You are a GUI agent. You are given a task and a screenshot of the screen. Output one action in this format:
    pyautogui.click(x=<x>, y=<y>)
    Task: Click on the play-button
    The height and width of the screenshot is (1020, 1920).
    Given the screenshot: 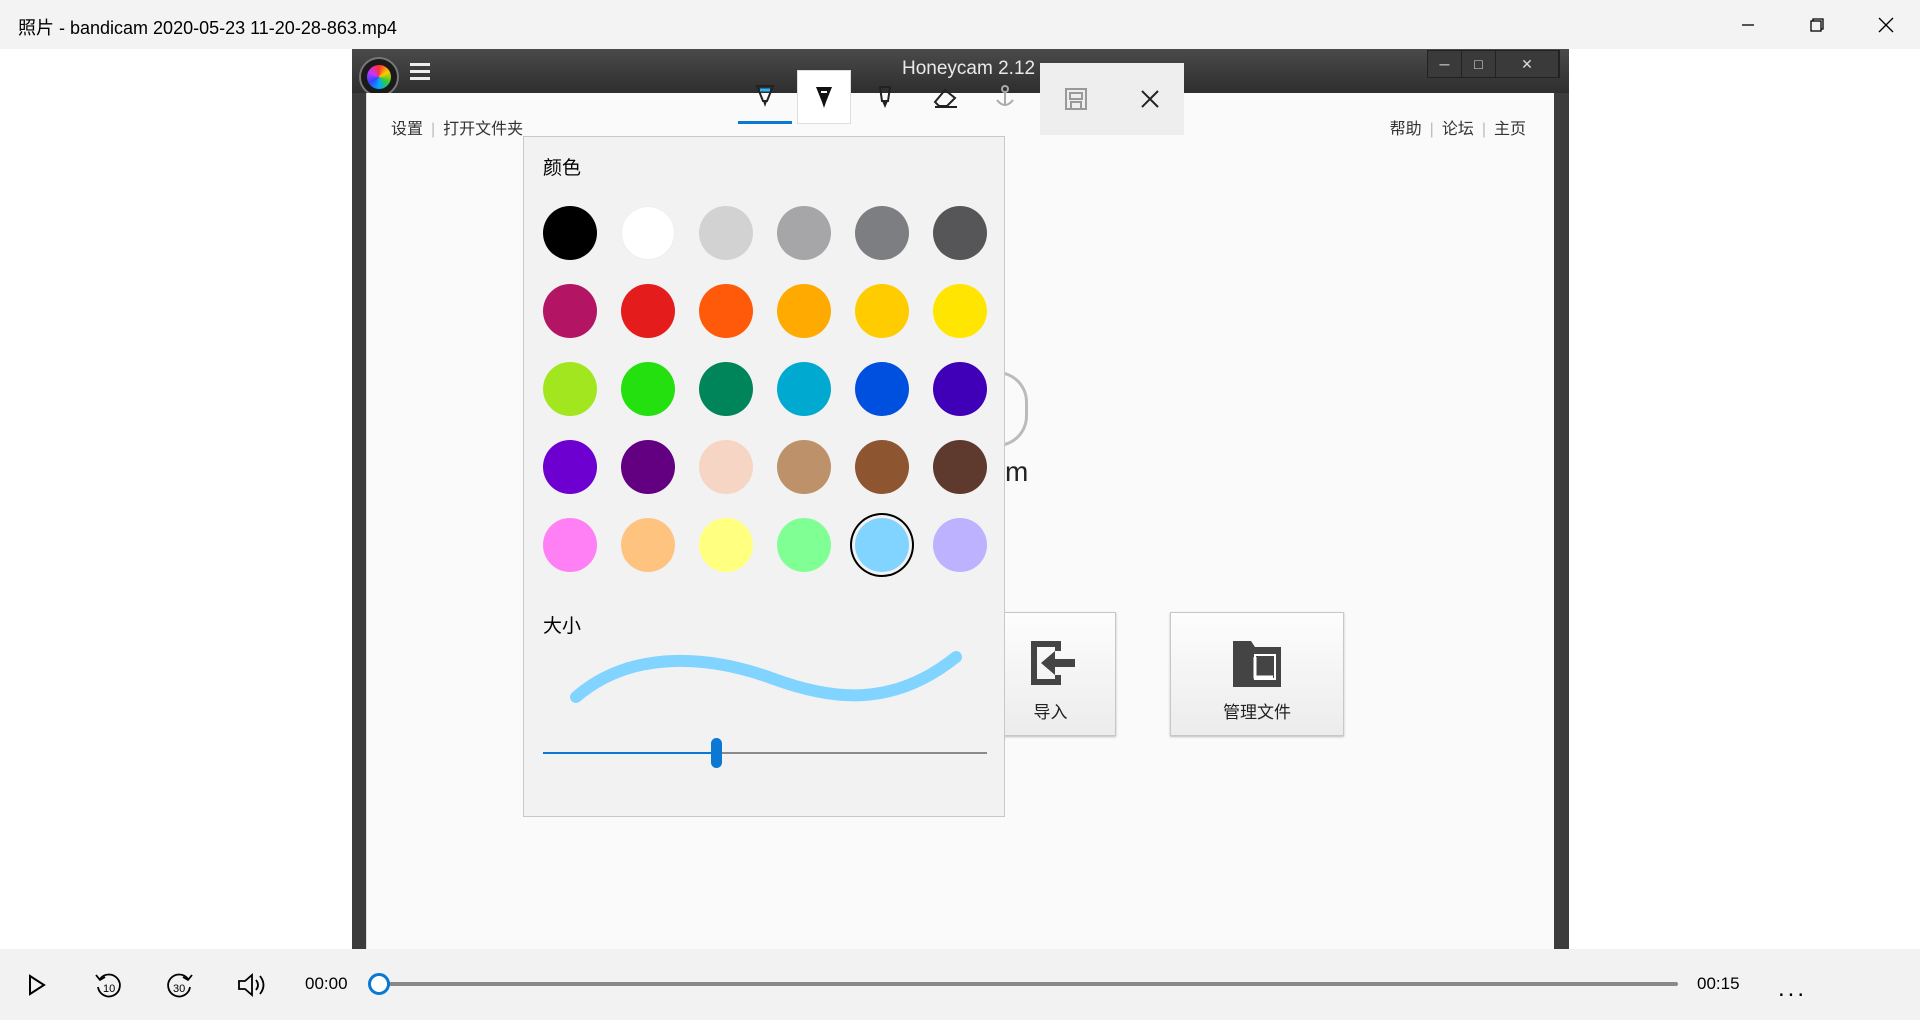 What is the action you would take?
    pyautogui.click(x=36, y=985)
    